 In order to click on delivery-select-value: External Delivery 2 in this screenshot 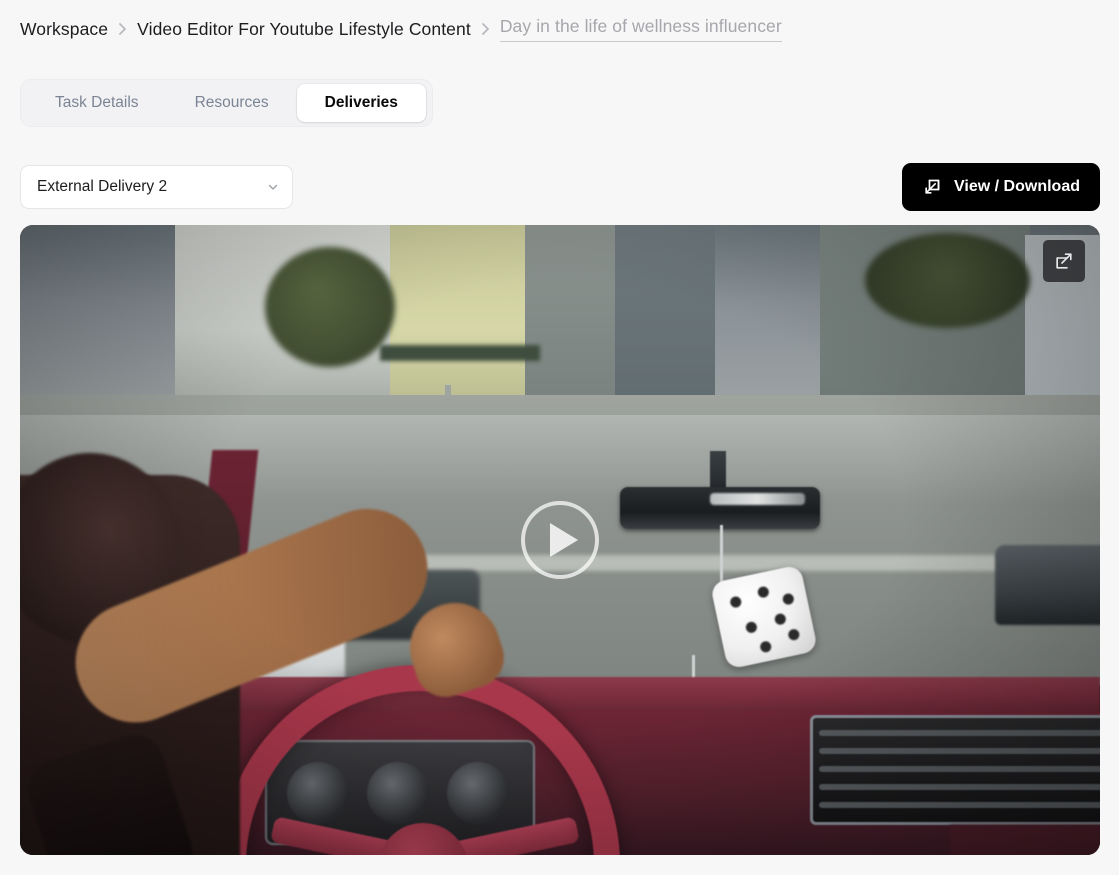, I will do `click(102, 186)`.